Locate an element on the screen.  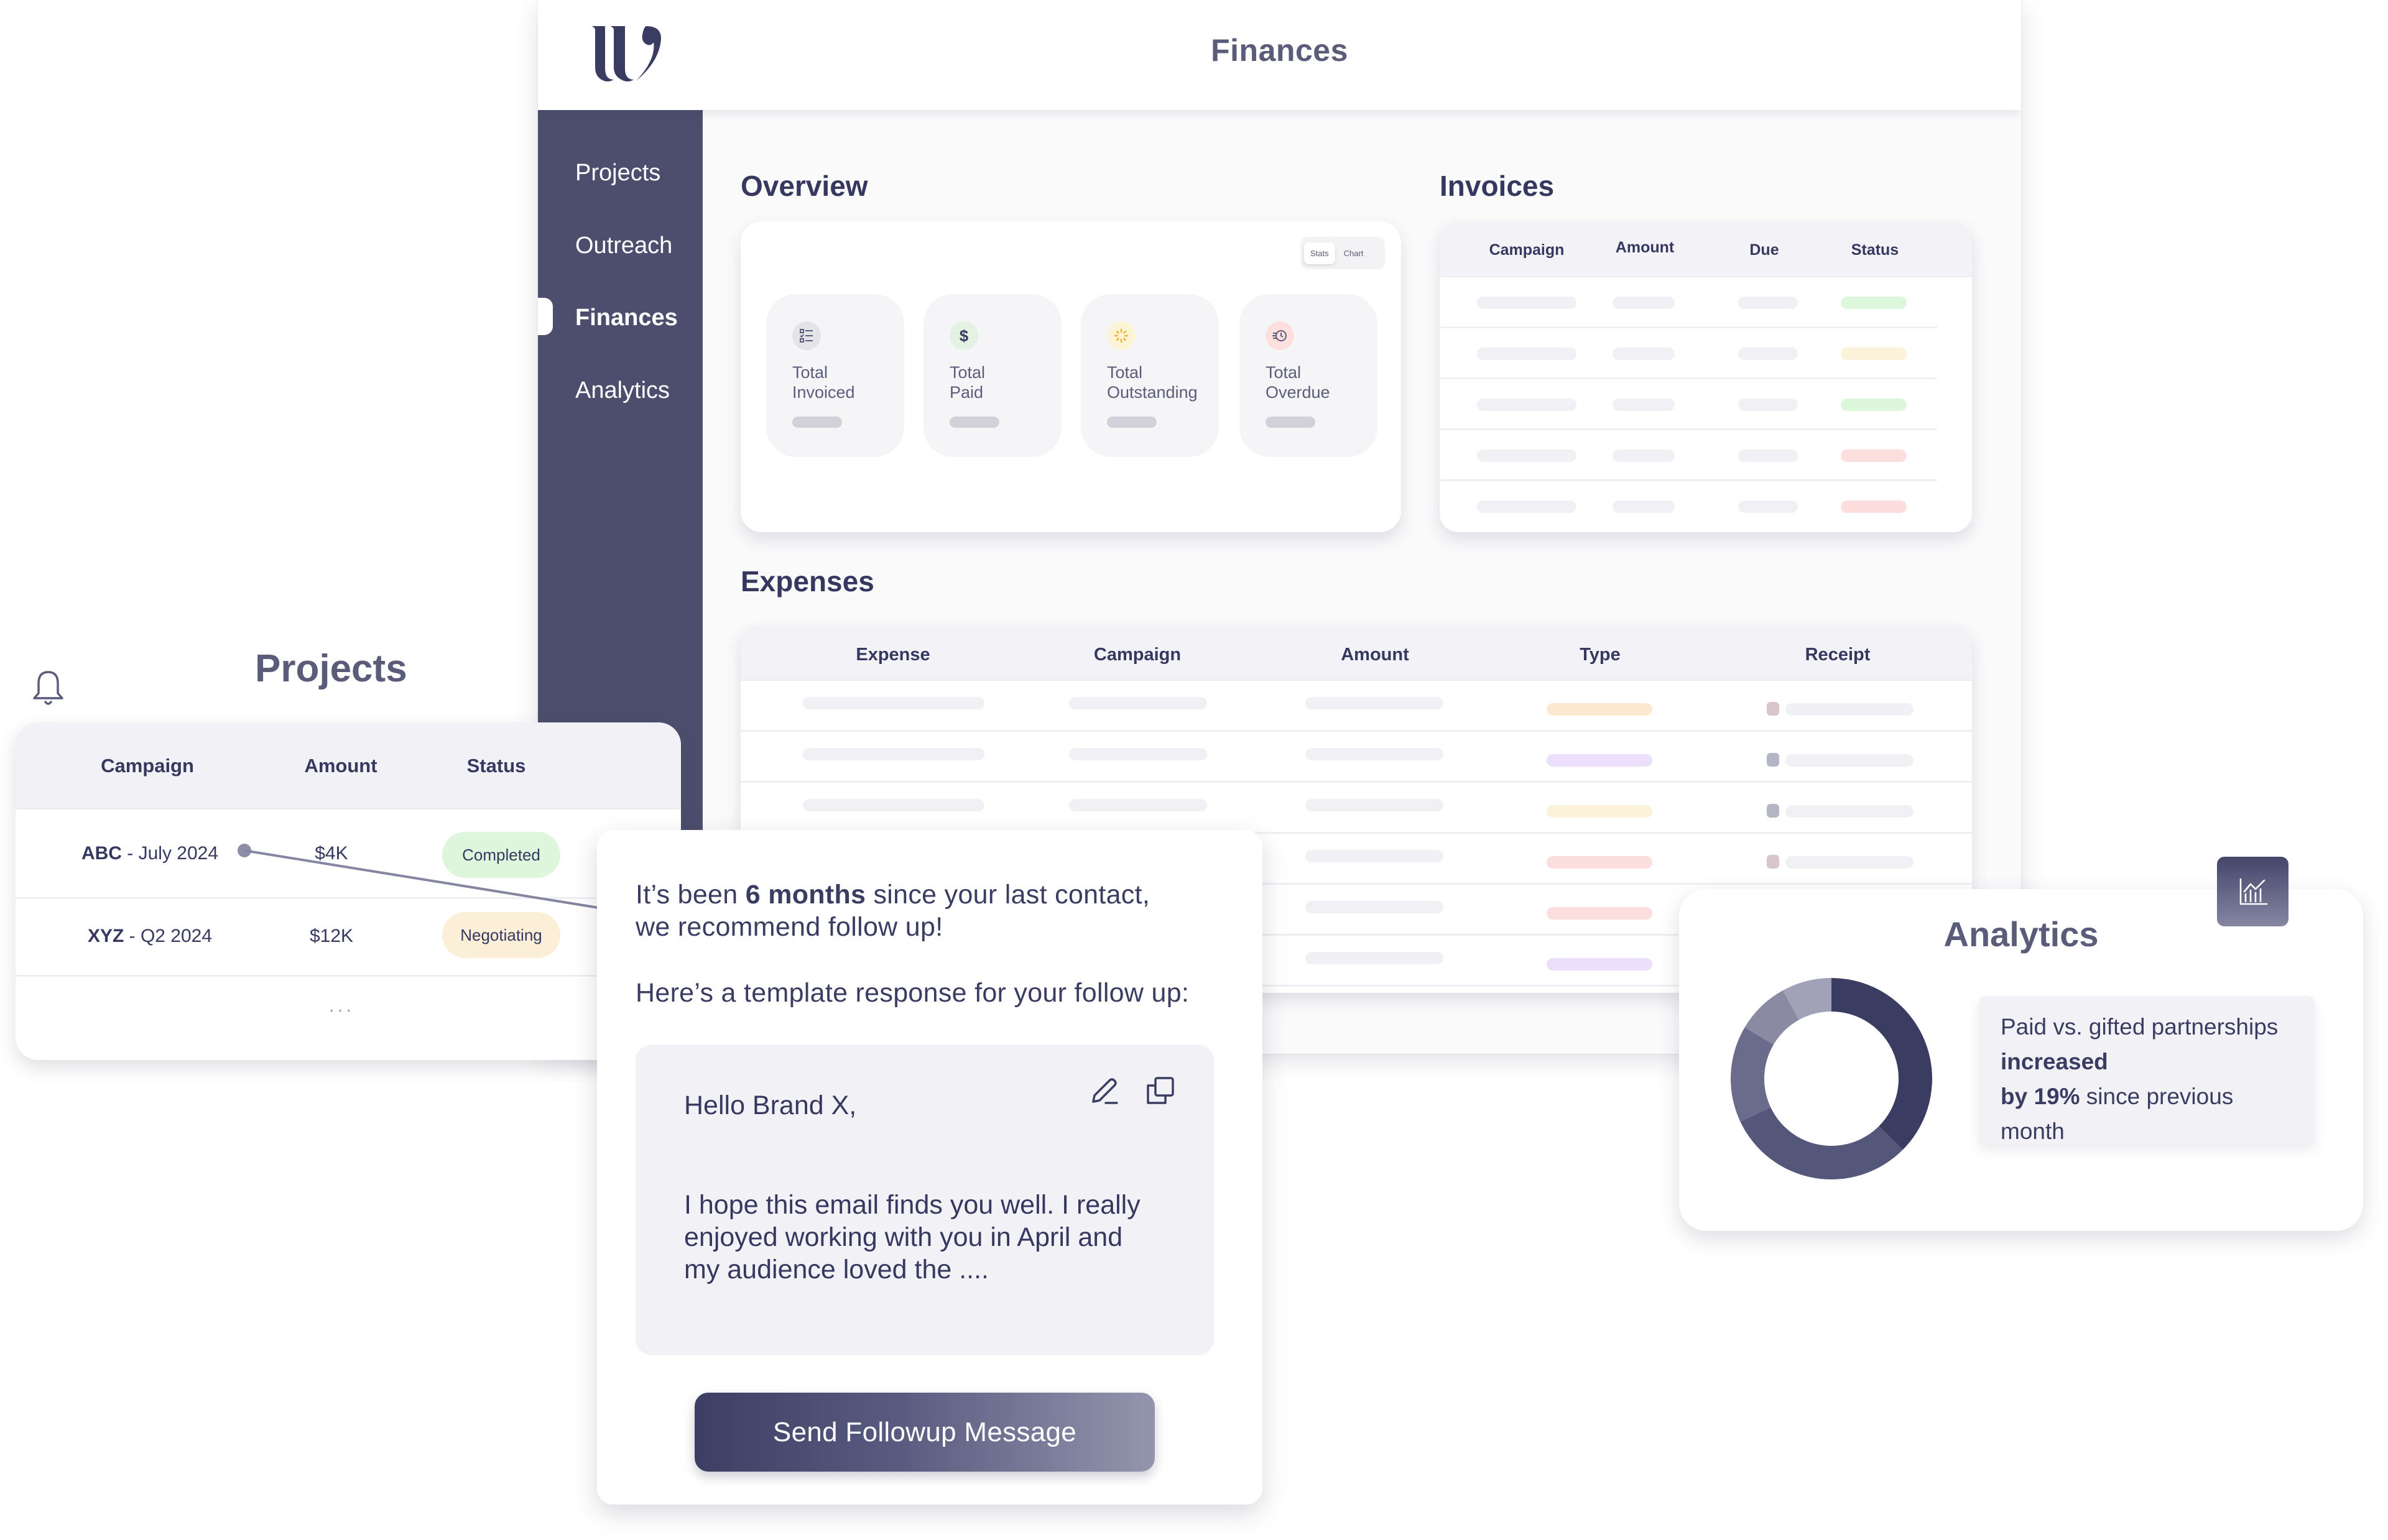
sidebar-item-projects: Projects is located at coordinates (617, 173).